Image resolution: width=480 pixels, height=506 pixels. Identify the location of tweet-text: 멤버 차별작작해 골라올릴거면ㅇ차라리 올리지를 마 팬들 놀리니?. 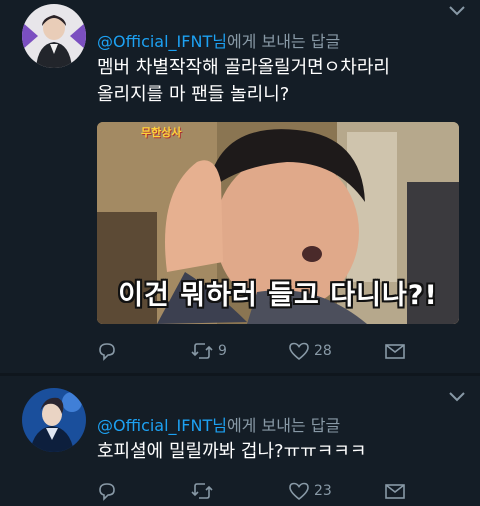
(243, 81).